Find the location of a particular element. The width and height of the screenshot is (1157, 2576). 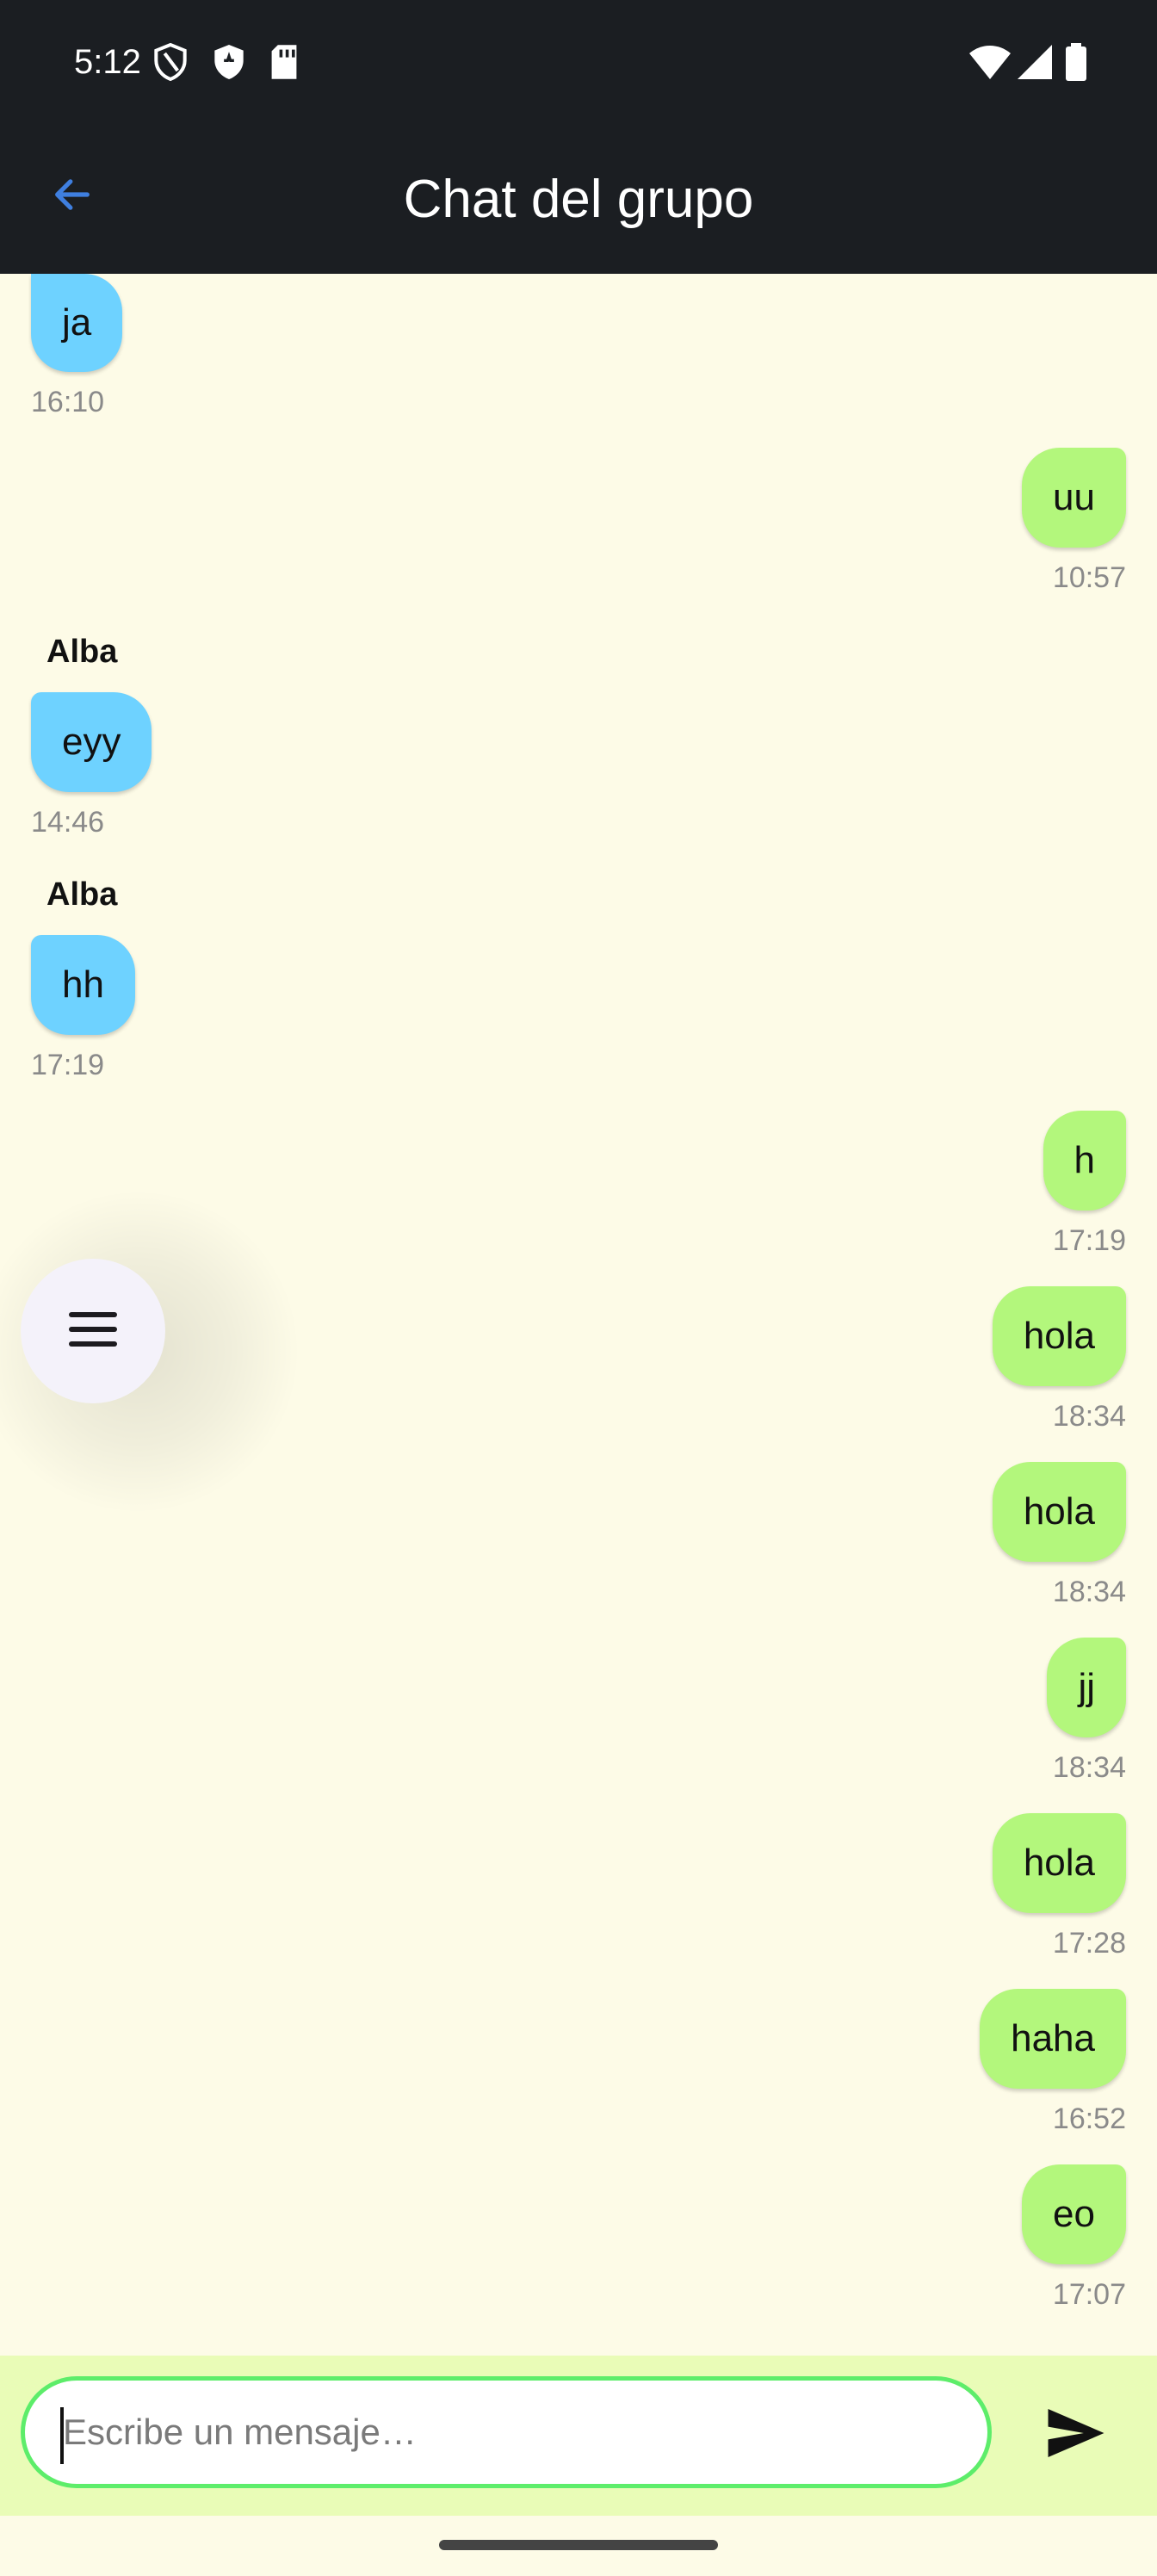

battery-icon is located at coordinates (1076, 62).